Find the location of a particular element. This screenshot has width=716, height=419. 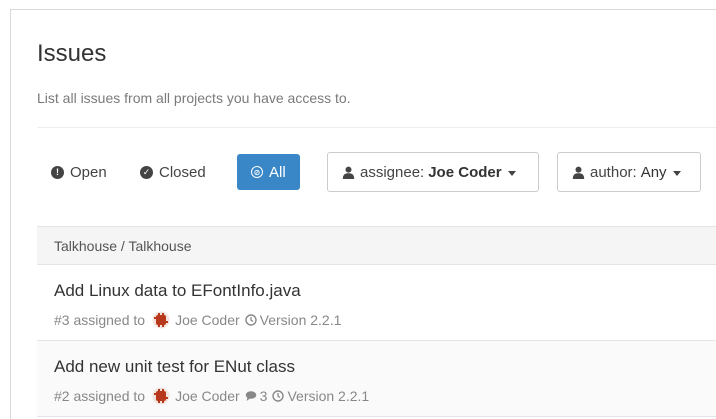

check-circle-icon: ✓ is located at coordinates (146, 172).